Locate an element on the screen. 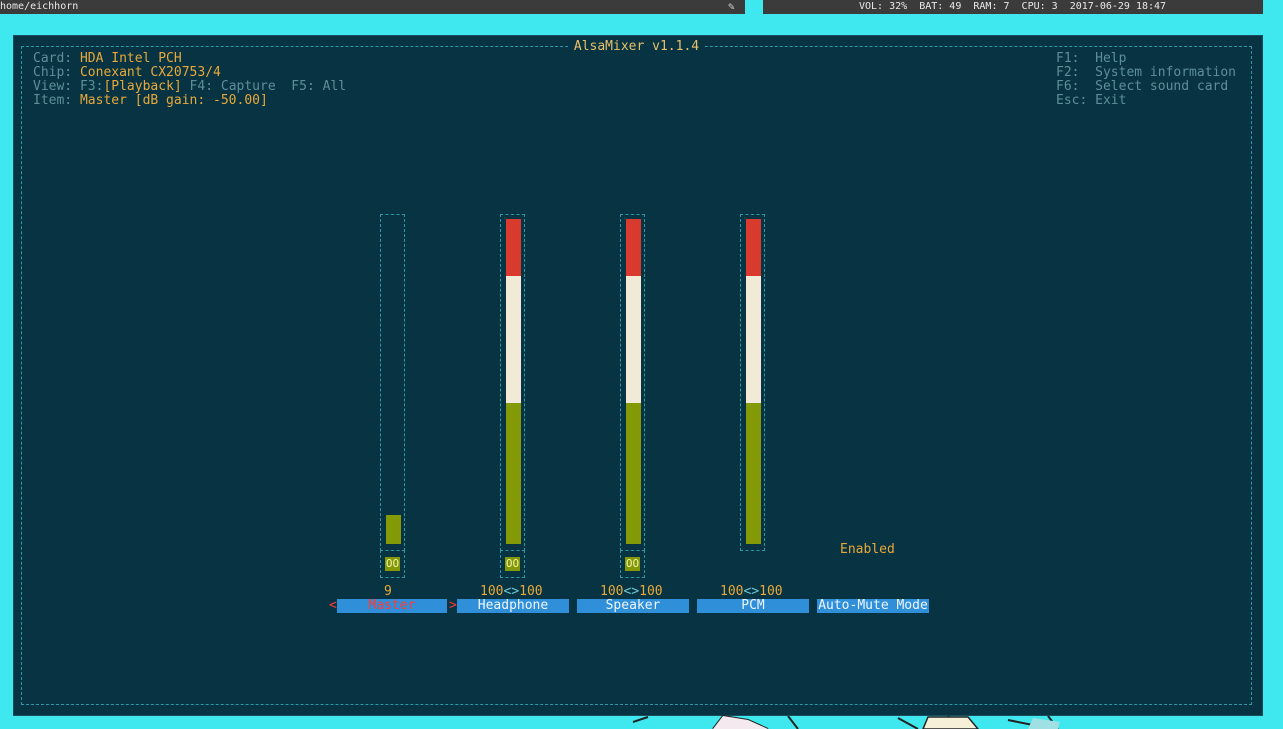 This screenshot has height=729, width=1283. selector-right-arrow: > is located at coordinates (453, 605).